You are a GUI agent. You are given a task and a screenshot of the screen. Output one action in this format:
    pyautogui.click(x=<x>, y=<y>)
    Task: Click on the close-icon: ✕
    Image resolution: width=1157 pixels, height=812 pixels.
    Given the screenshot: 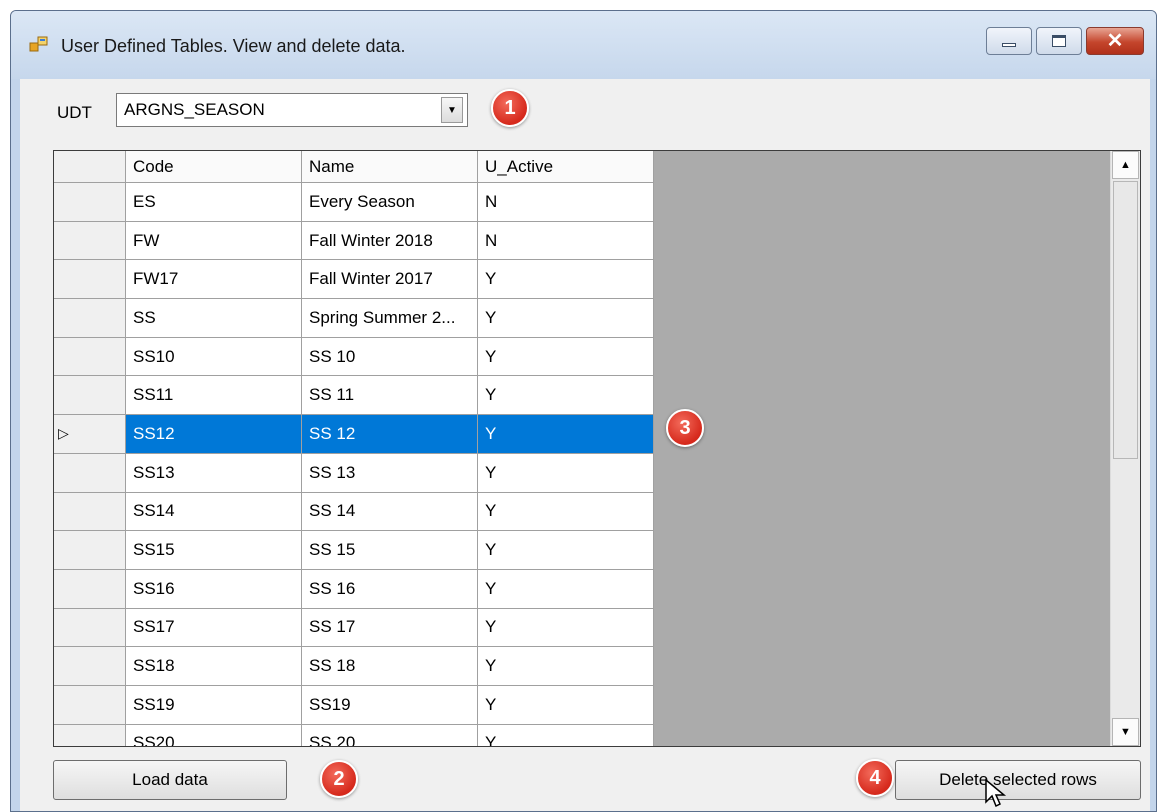 What is the action you would take?
    pyautogui.click(x=1115, y=41)
    